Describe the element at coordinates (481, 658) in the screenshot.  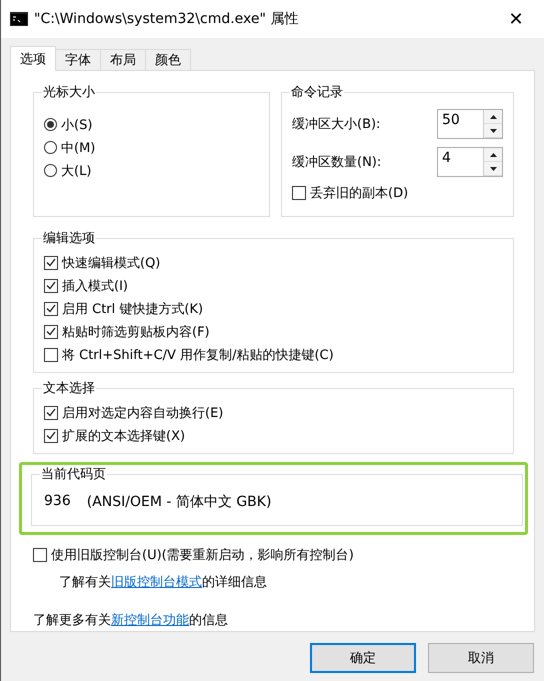
I see `cancel-button: 取消` at that location.